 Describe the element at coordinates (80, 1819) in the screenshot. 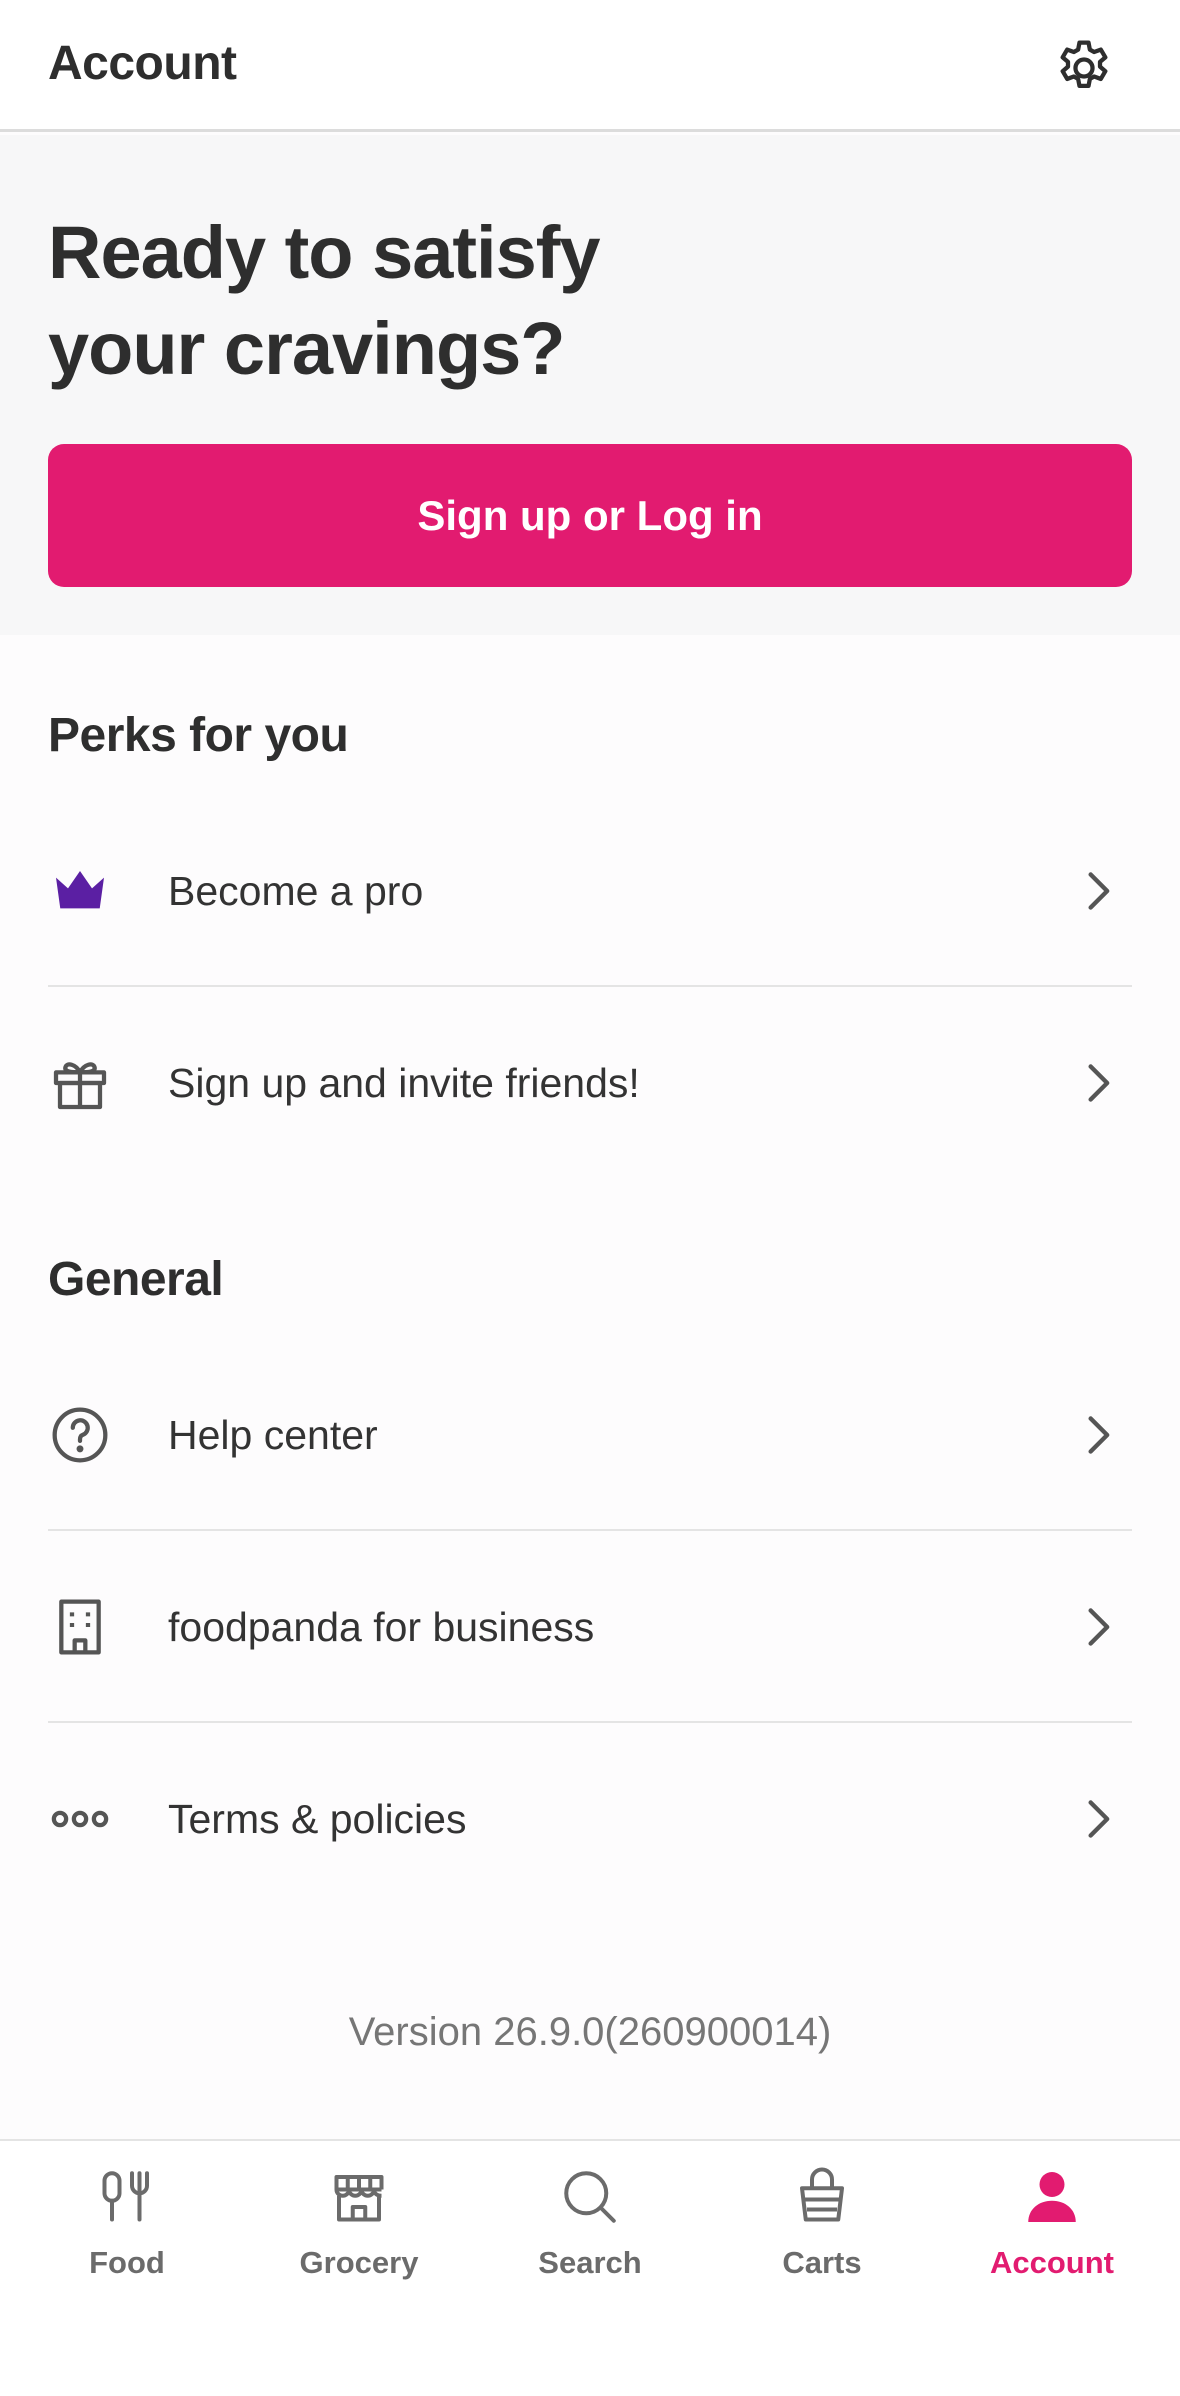

I see `more-dots-icon` at that location.